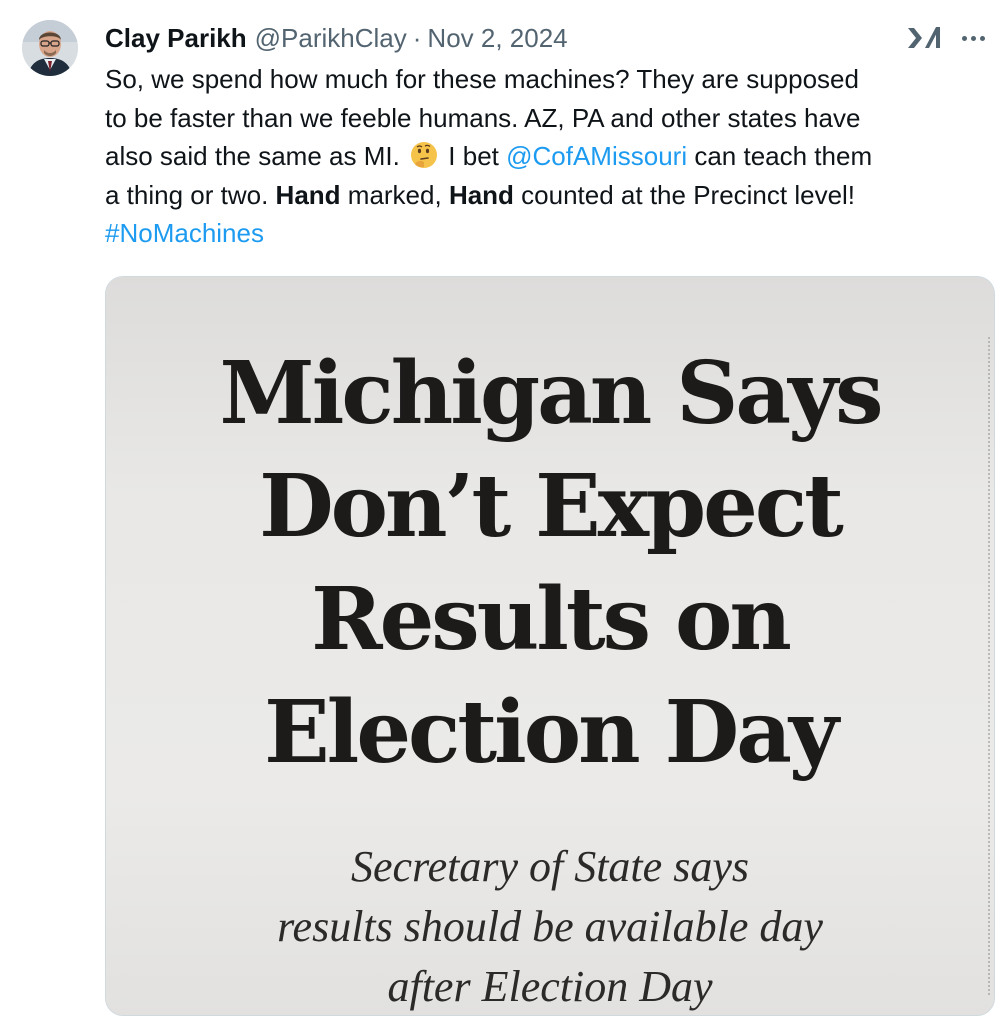 This screenshot has height=1023, width=1004. Describe the element at coordinates (551, 619) in the screenshot. I see `headline-line: Results on` at that location.